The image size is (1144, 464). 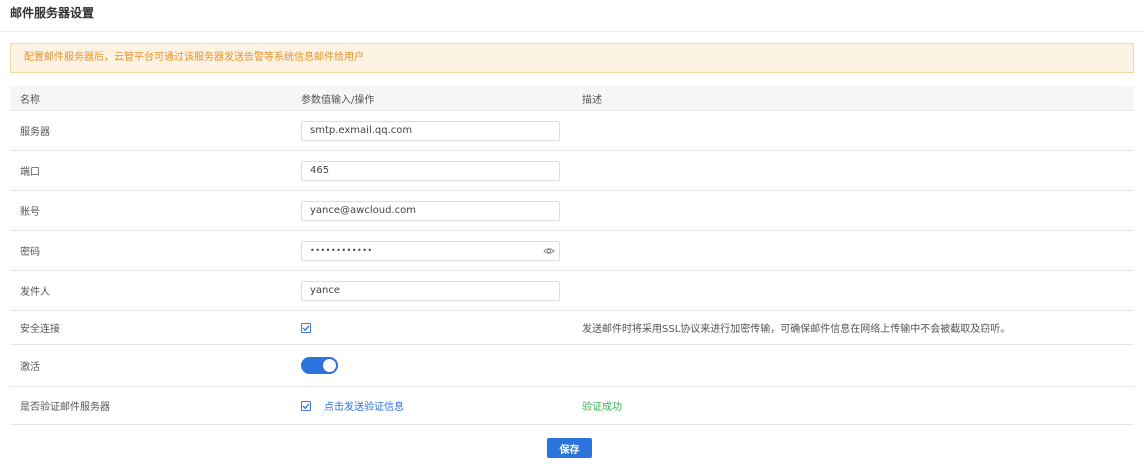 What do you see at coordinates (30, 172) in the screenshot?
I see `row-label: 端口` at bounding box center [30, 172].